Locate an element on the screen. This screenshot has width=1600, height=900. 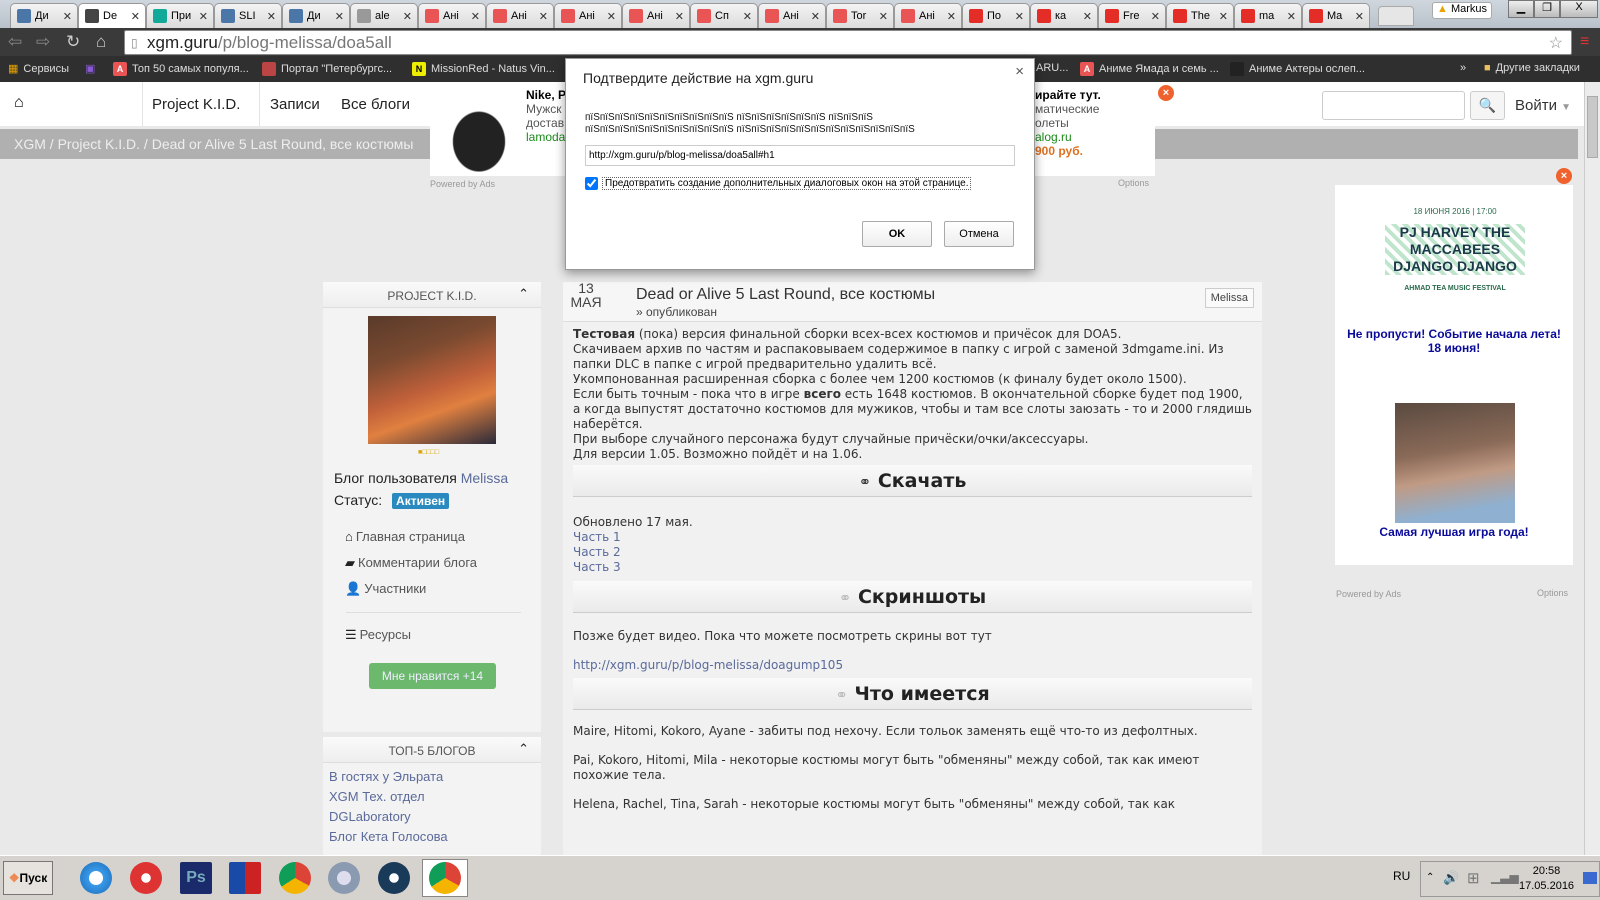
download-part-link: Часть 2 is located at coordinates (912, 552).